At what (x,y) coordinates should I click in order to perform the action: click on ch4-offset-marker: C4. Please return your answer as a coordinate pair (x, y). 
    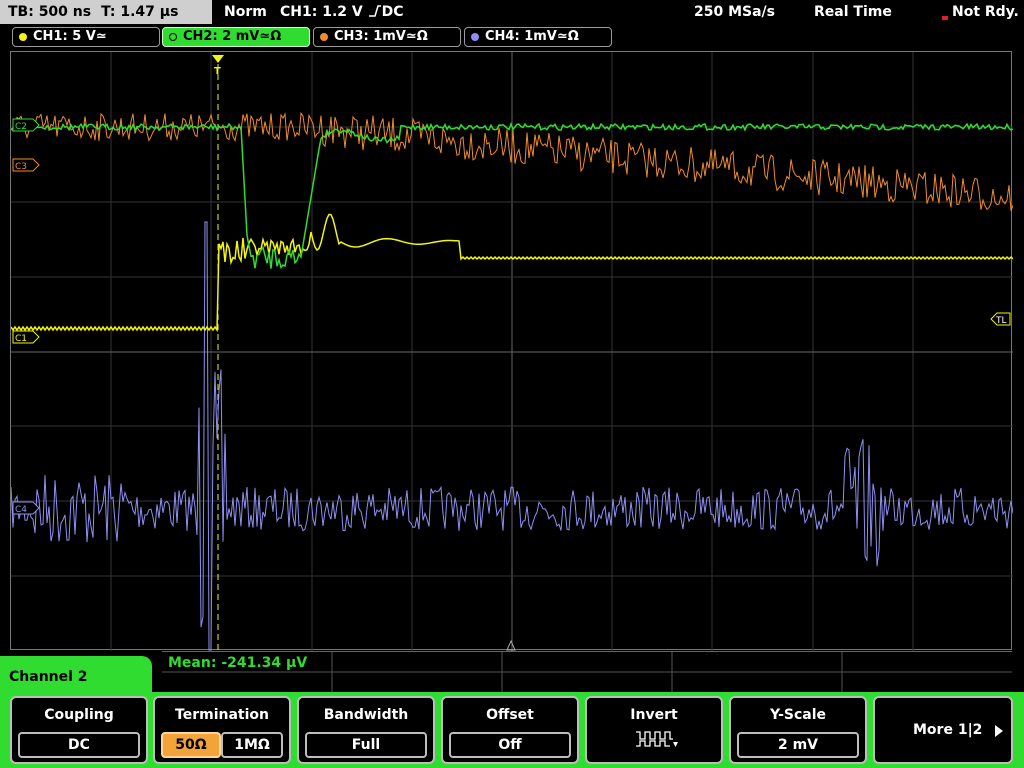
    Looking at the image, I should click on (26, 508).